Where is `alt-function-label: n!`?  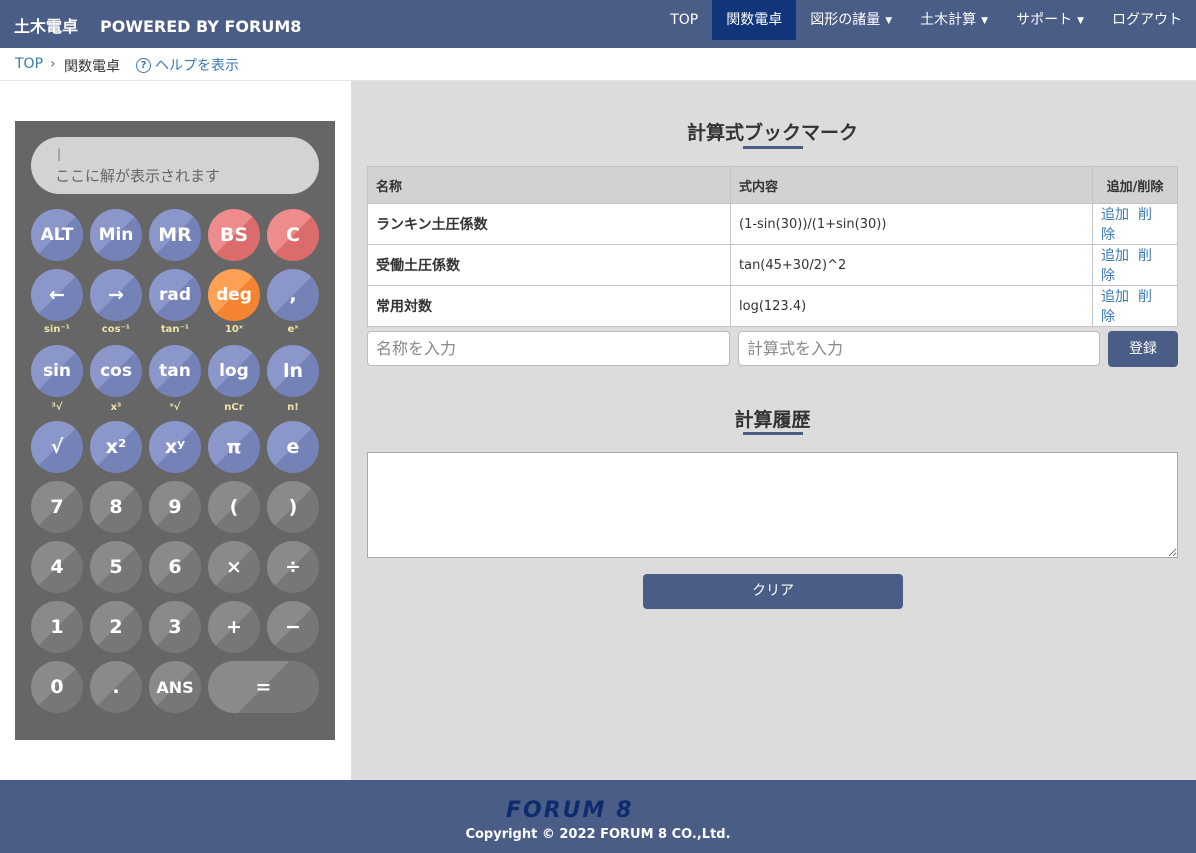
alt-function-label: n! is located at coordinates (293, 407).